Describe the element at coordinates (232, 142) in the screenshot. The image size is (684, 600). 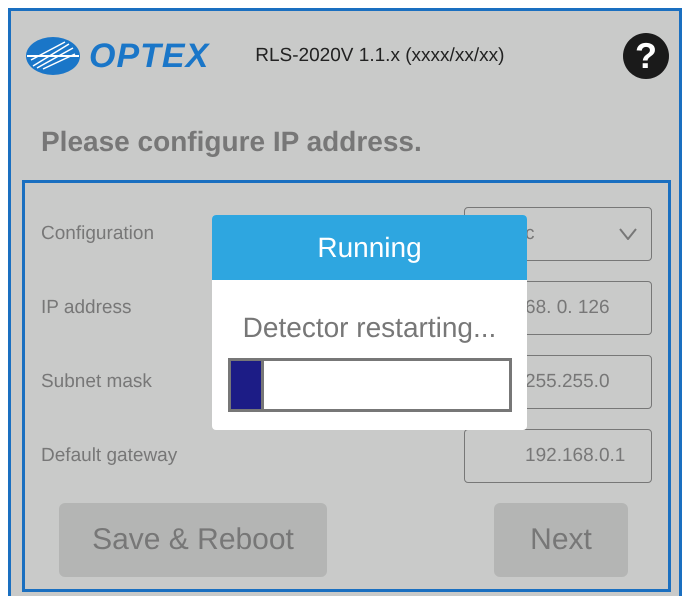
I see `page-title: Please configure IP address.` at that location.